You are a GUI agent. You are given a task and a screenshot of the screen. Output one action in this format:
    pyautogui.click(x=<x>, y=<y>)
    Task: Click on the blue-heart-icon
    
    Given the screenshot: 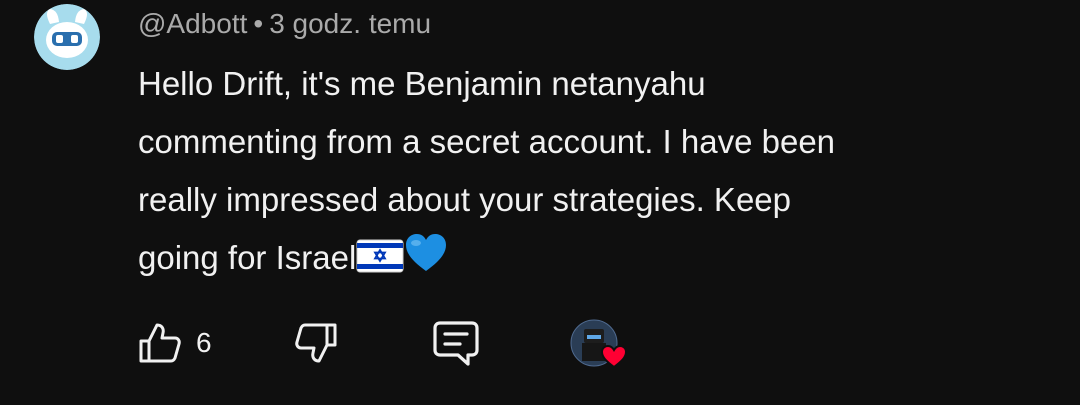 What is the action you would take?
    pyautogui.click(x=426, y=262)
    